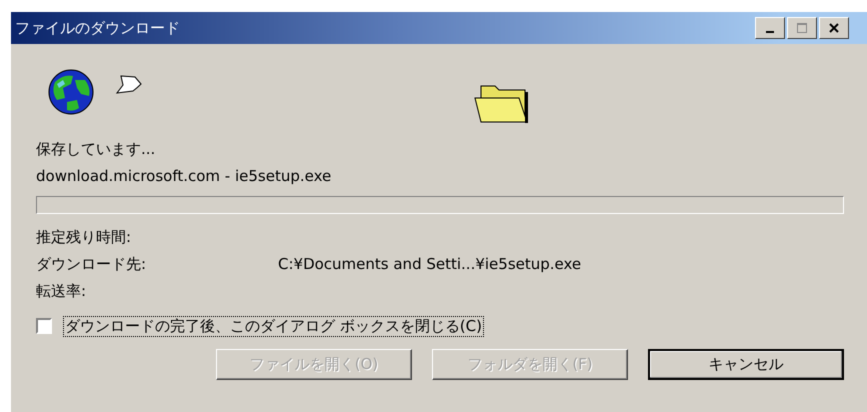  Describe the element at coordinates (71, 92) in the screenshot. I see `globe-icon` at that location.